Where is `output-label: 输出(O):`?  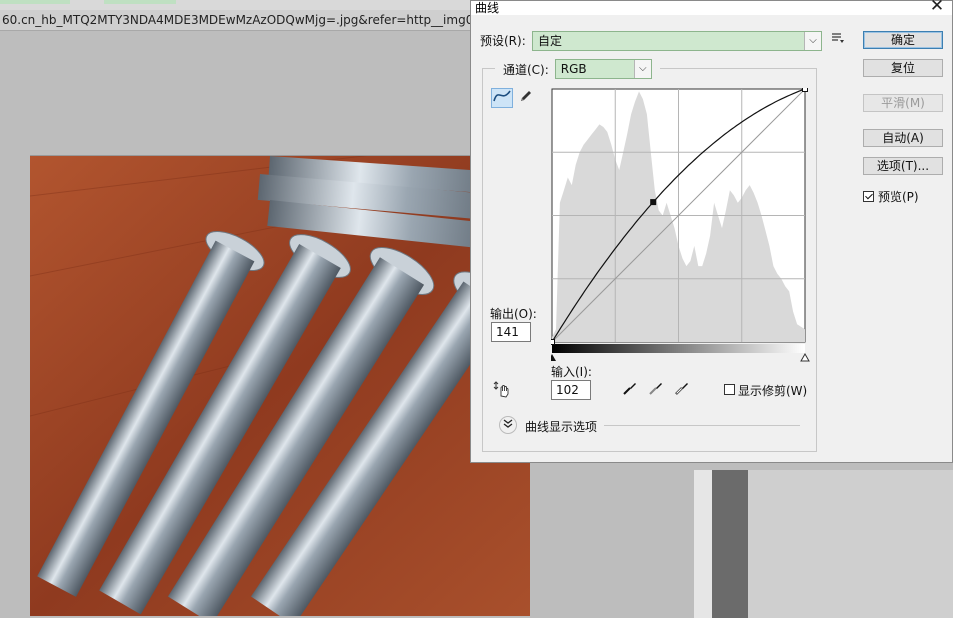
output-label: 输出(O): is located at coordinates (513, 314).